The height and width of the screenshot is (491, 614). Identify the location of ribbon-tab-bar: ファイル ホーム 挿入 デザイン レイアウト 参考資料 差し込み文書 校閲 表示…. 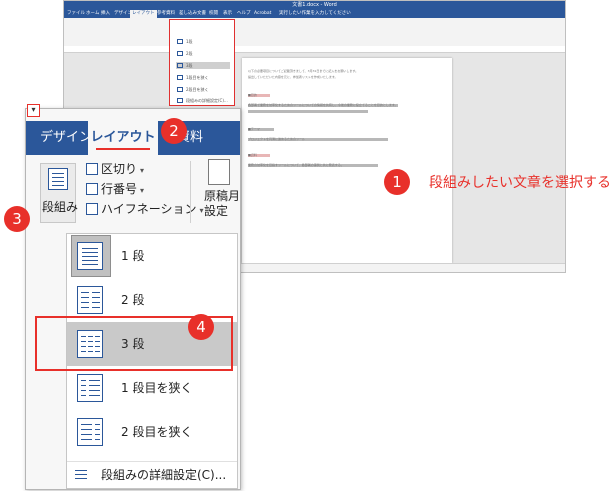
(314, 14).